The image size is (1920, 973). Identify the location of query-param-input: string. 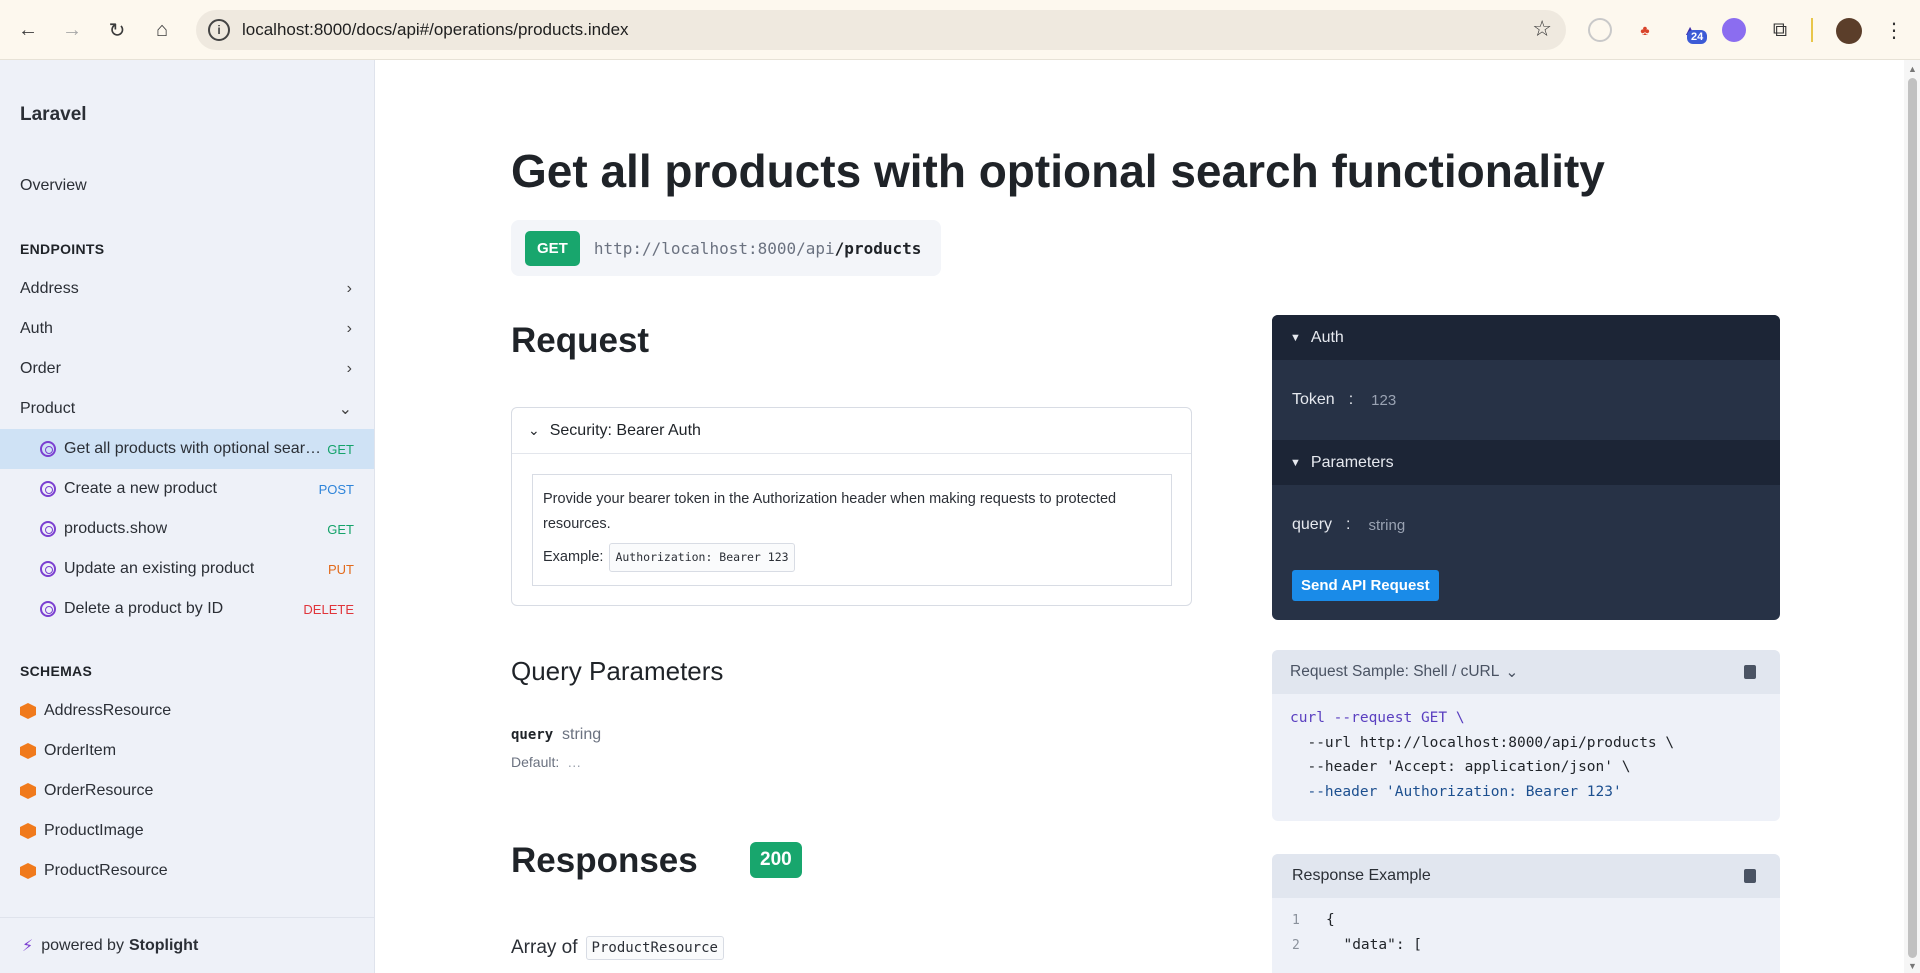
(1386, 525).